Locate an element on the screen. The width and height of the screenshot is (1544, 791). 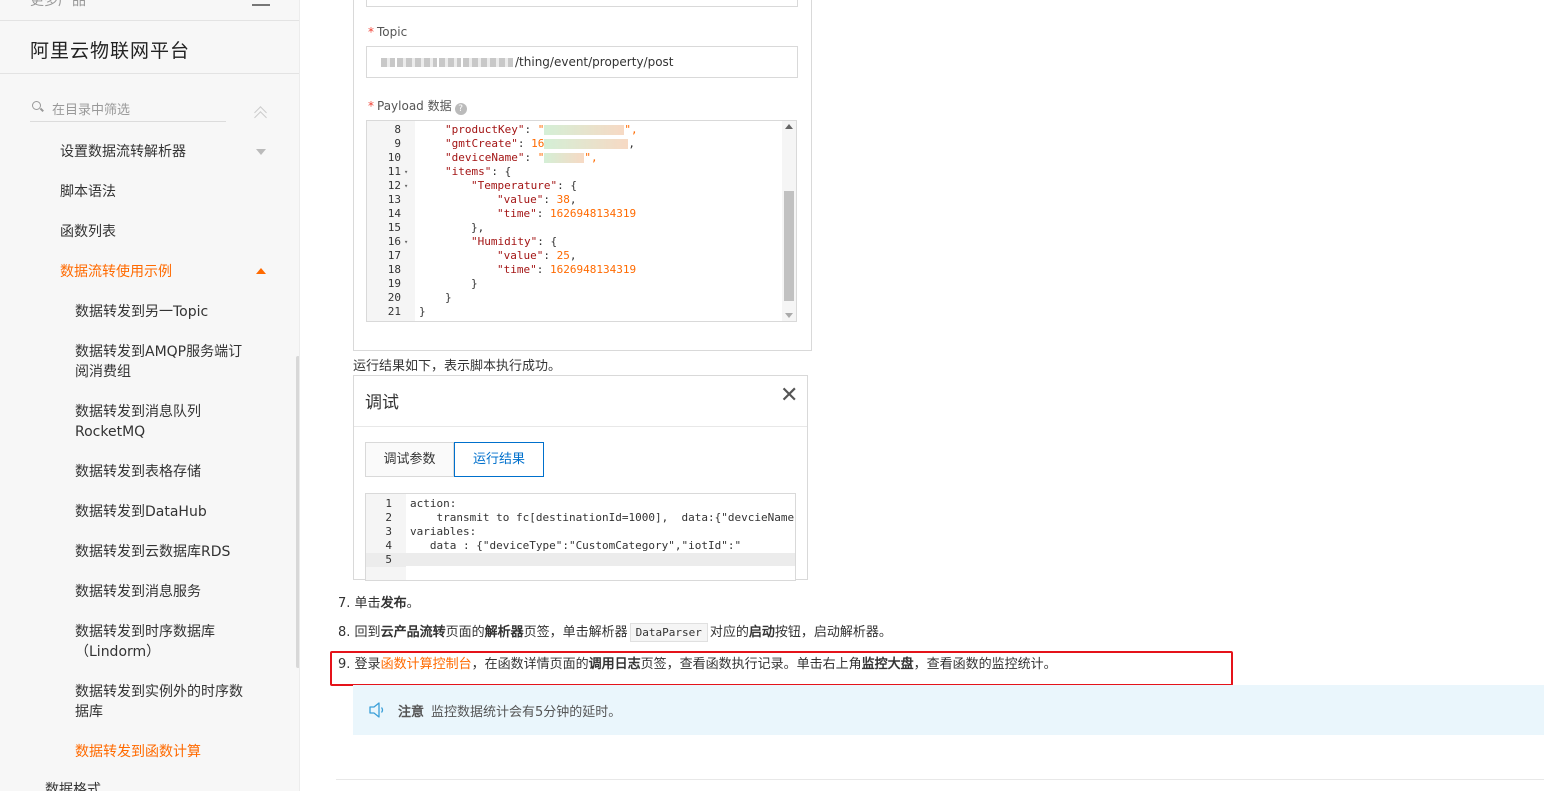
sidebar-item-function-compute: 数据转发到函数计算 is located at coordinates (165, 752).